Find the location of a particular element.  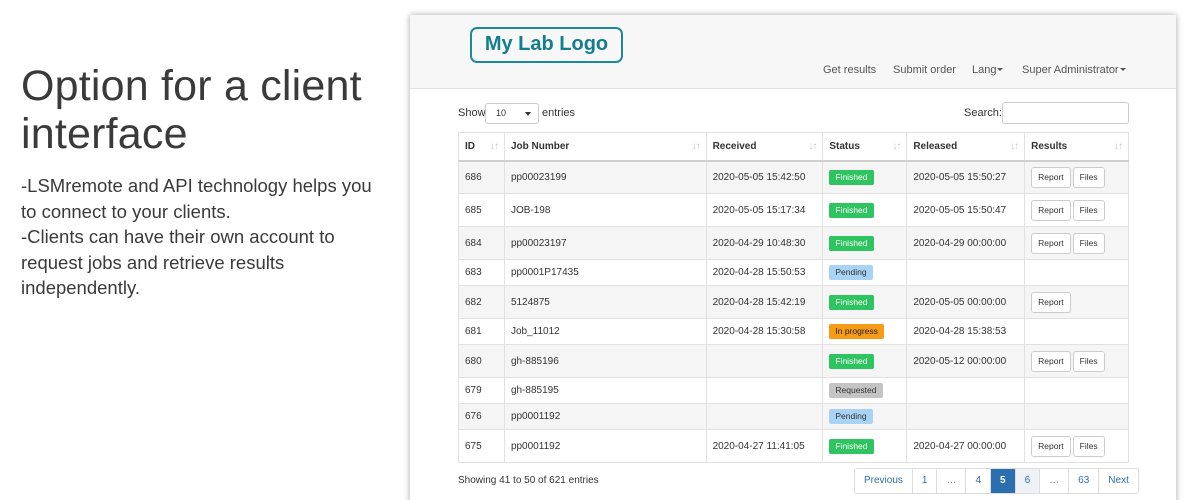

column-header-label: Released is located at coordinates (935, 146).